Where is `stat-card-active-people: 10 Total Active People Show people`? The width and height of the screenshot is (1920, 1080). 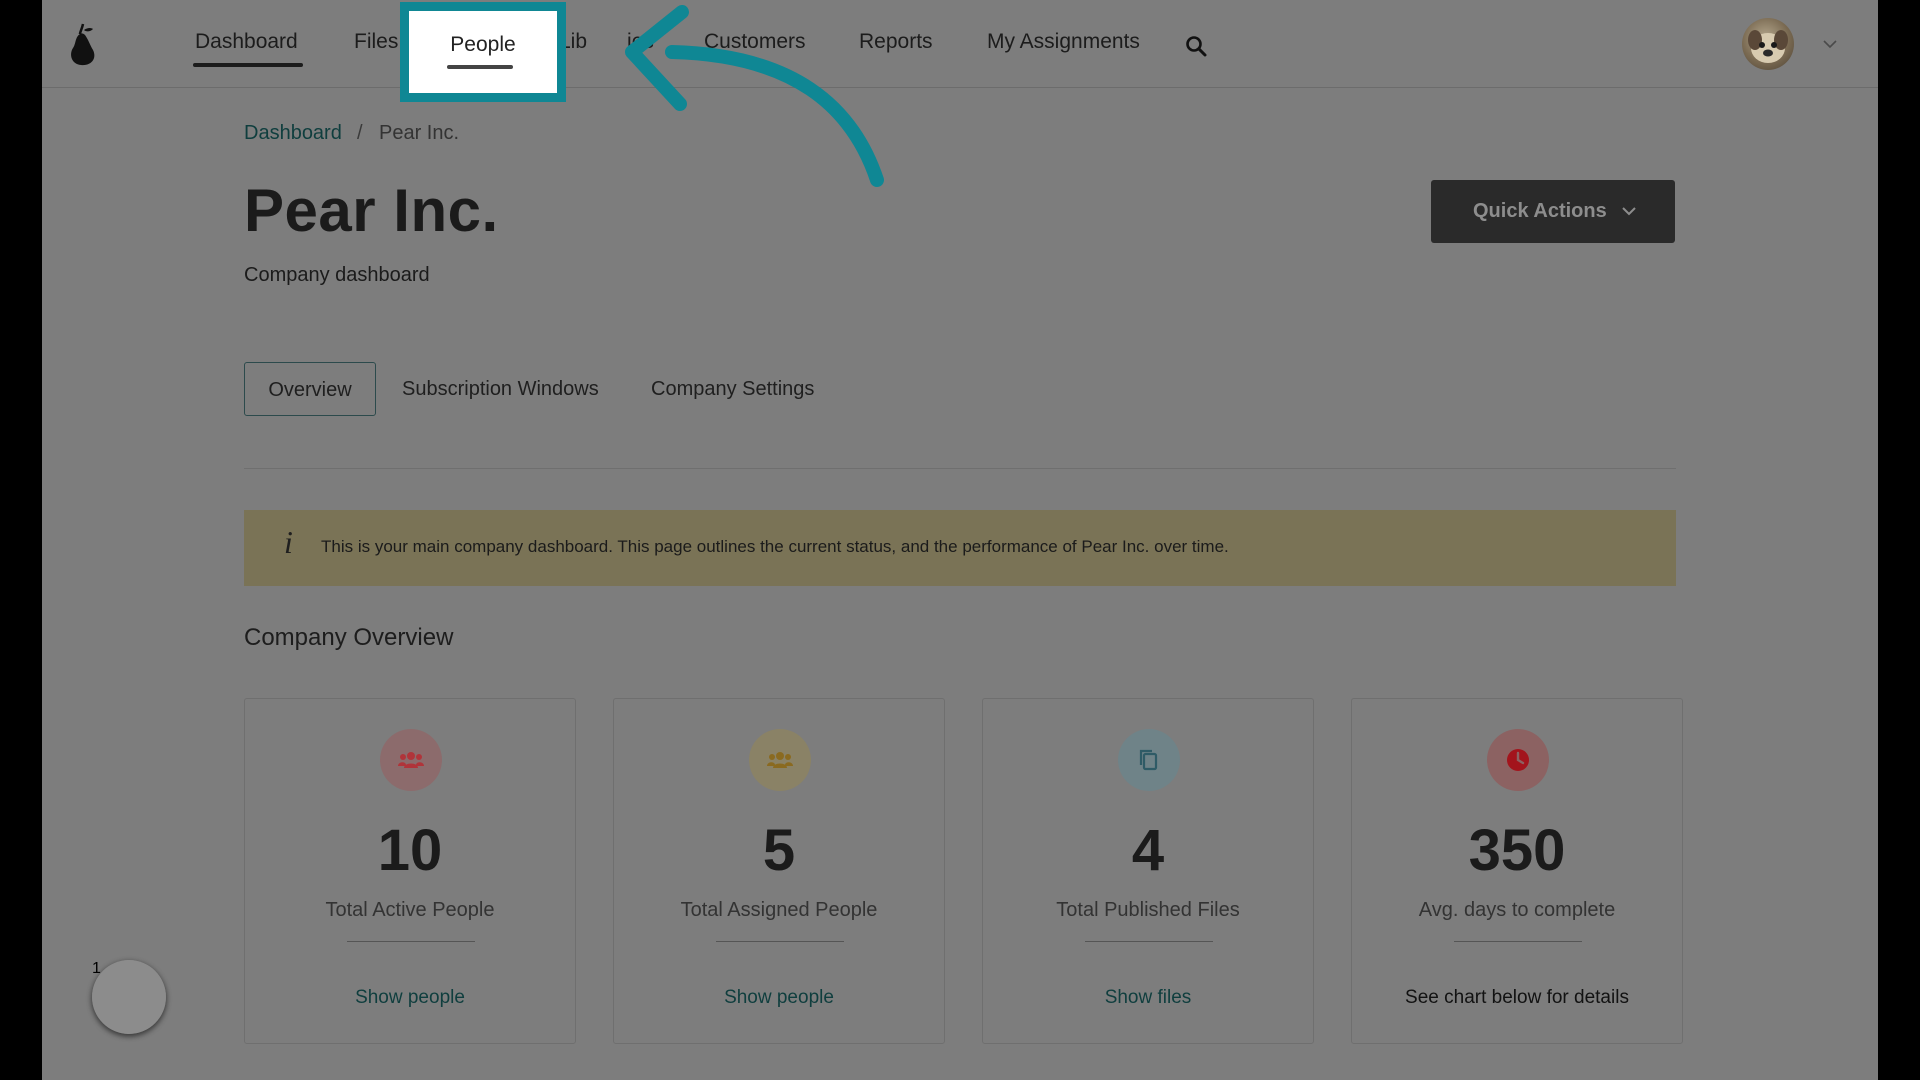
stat-card-active-people: 10 Total Active People Show people is located at coordinates (410, 871).